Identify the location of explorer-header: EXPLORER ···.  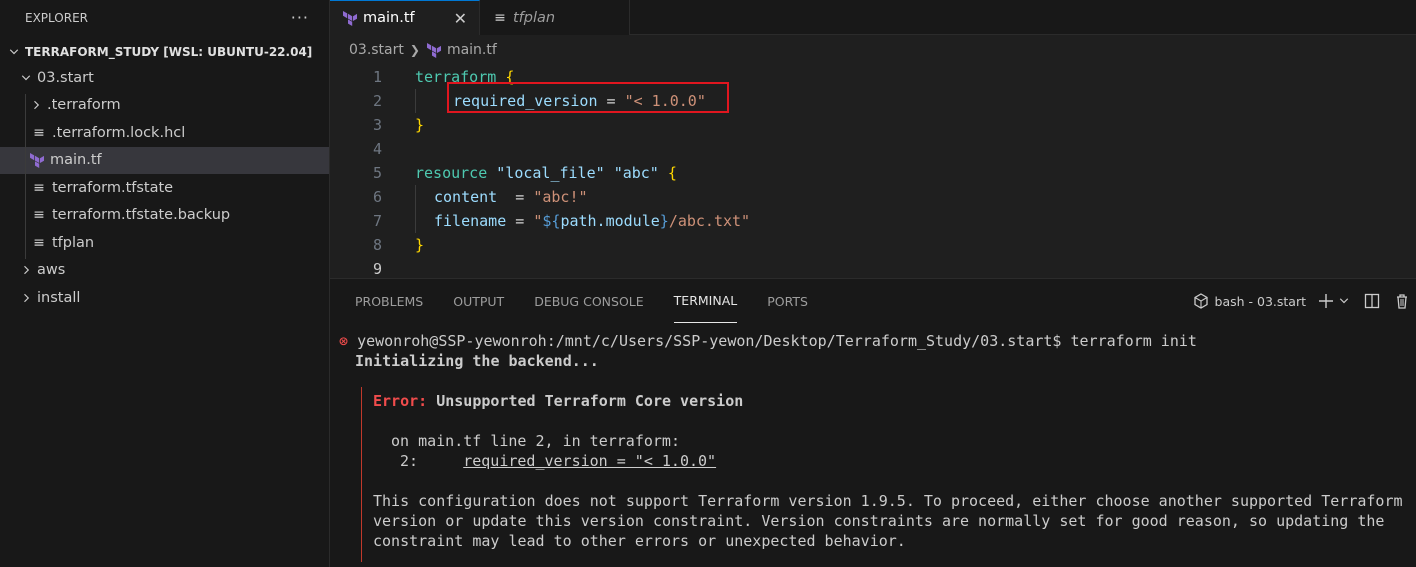
(164, 17).